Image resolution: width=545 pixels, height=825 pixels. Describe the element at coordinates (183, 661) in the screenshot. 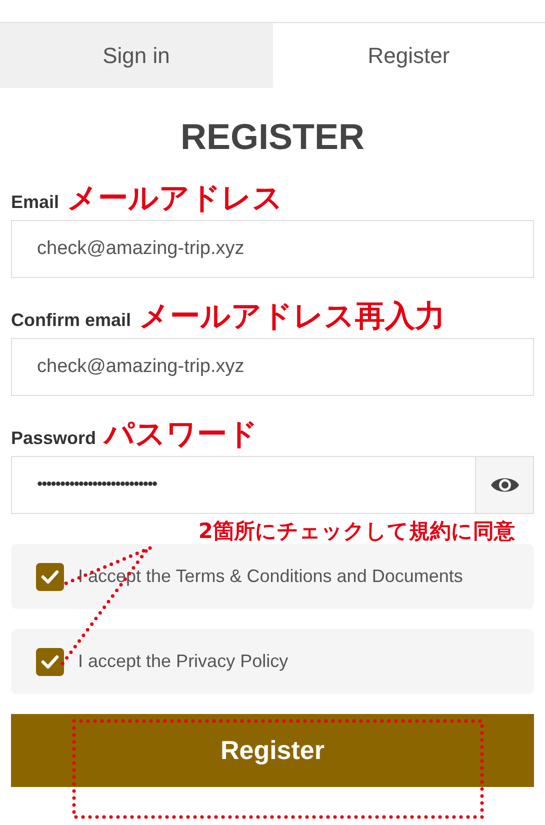

I see `checkbox-label: I accept the Privacy Policy` at that location.